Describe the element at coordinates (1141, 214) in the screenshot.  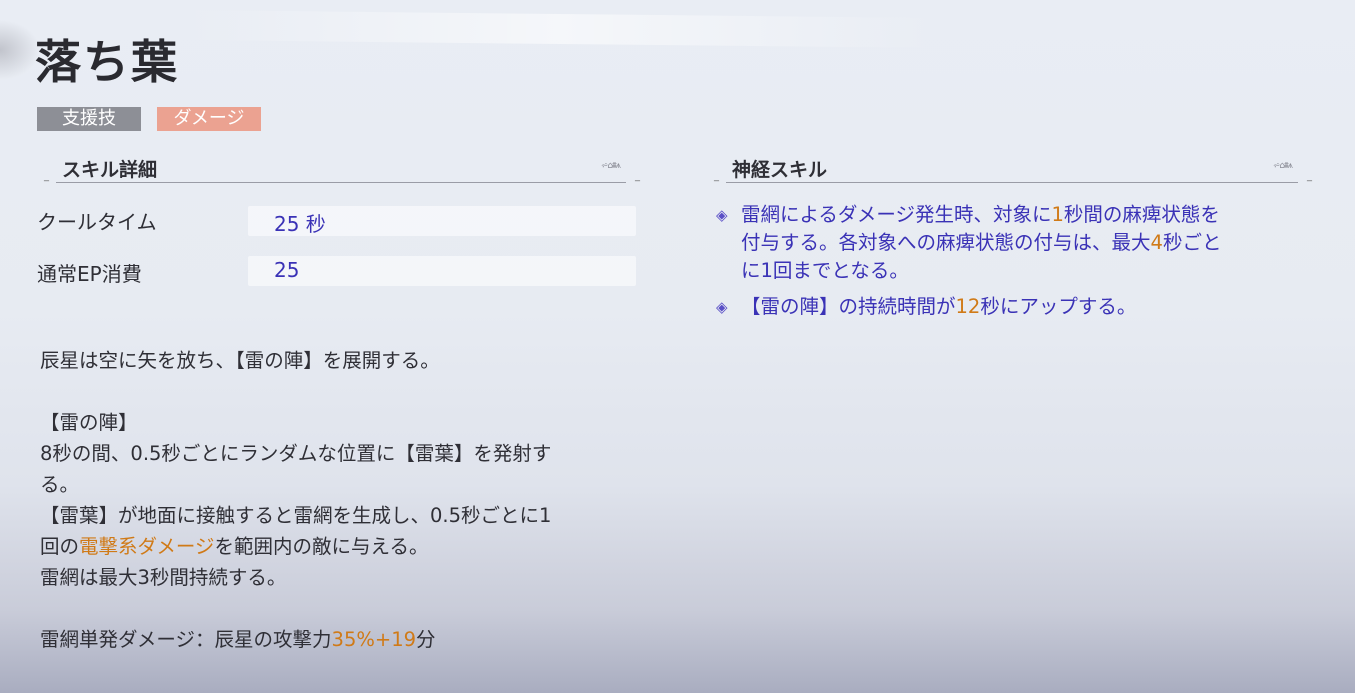
I see `neural-text: 秒間の麻痺状態を` at that location.